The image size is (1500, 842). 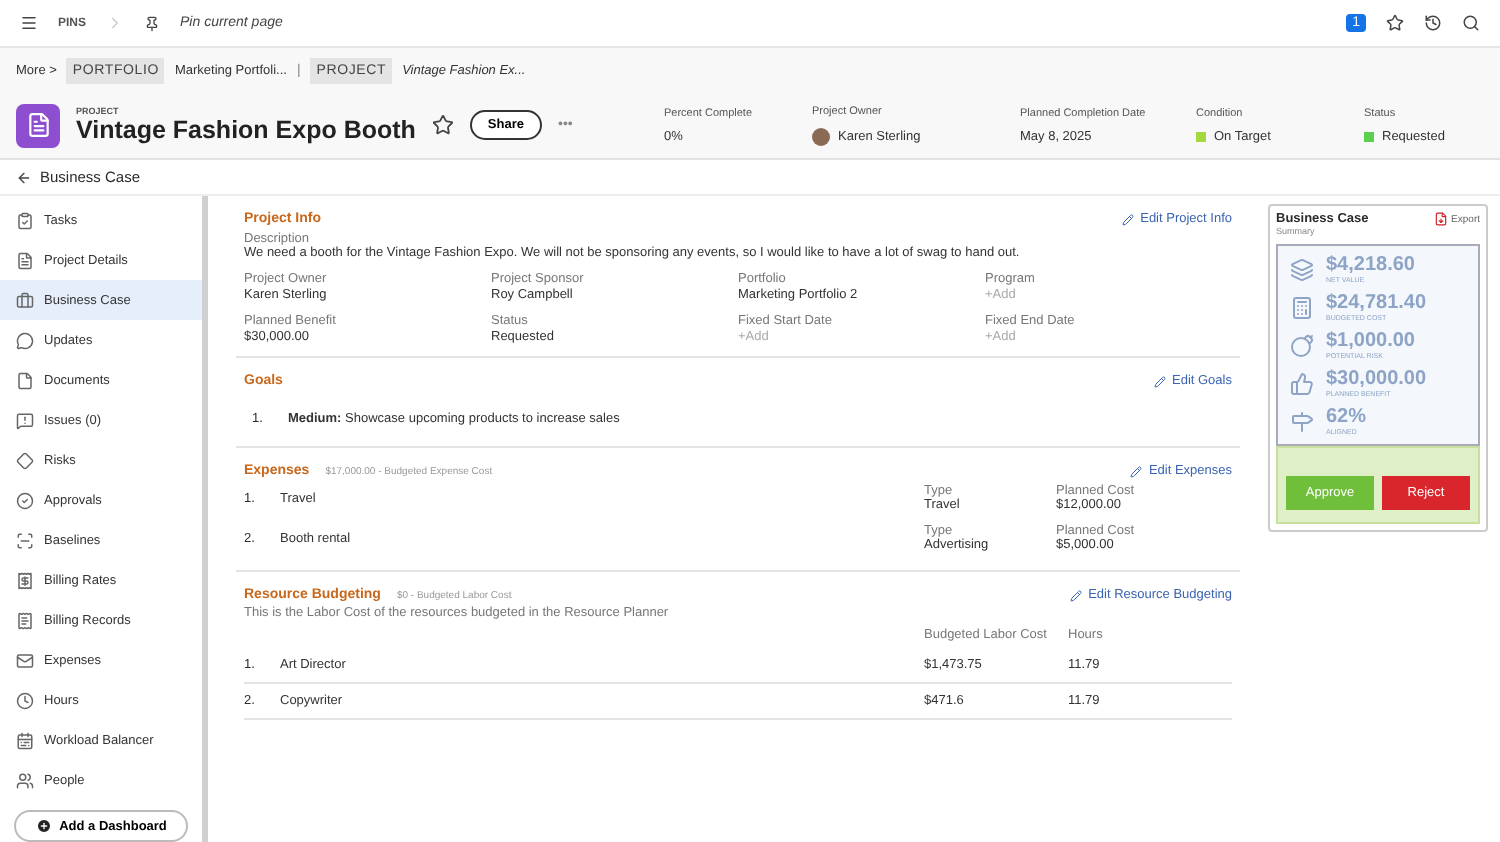 What do you see at coordinates (821, 136) in the screenshot?
I see `avatar` at bounding box center [821, 136].